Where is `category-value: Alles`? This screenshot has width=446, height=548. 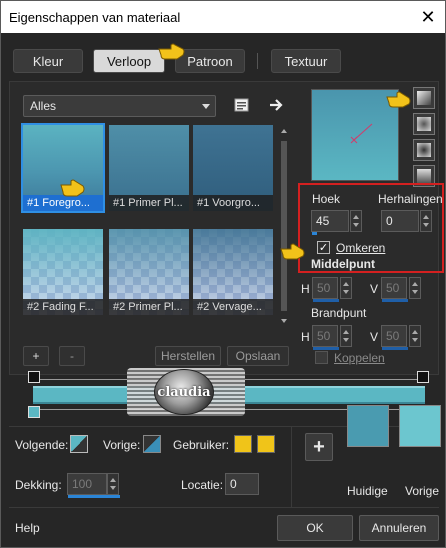
category-value: Alles is located at coordinates (43, 106).